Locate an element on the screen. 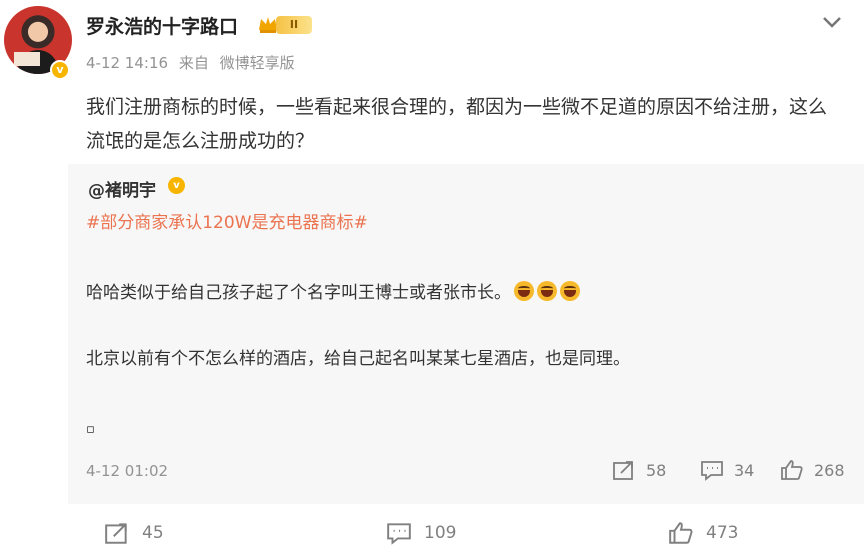 This screenshot has width=864, height=552. like-count: 473 is located at coordinates (722, 533).